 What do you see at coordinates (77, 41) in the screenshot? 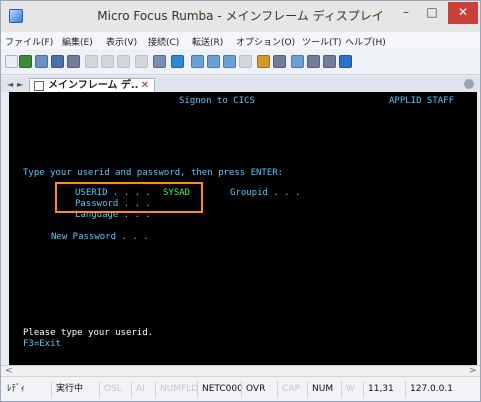
I see `menu-edit: 編集(E)` at bounding box center [77, 41].